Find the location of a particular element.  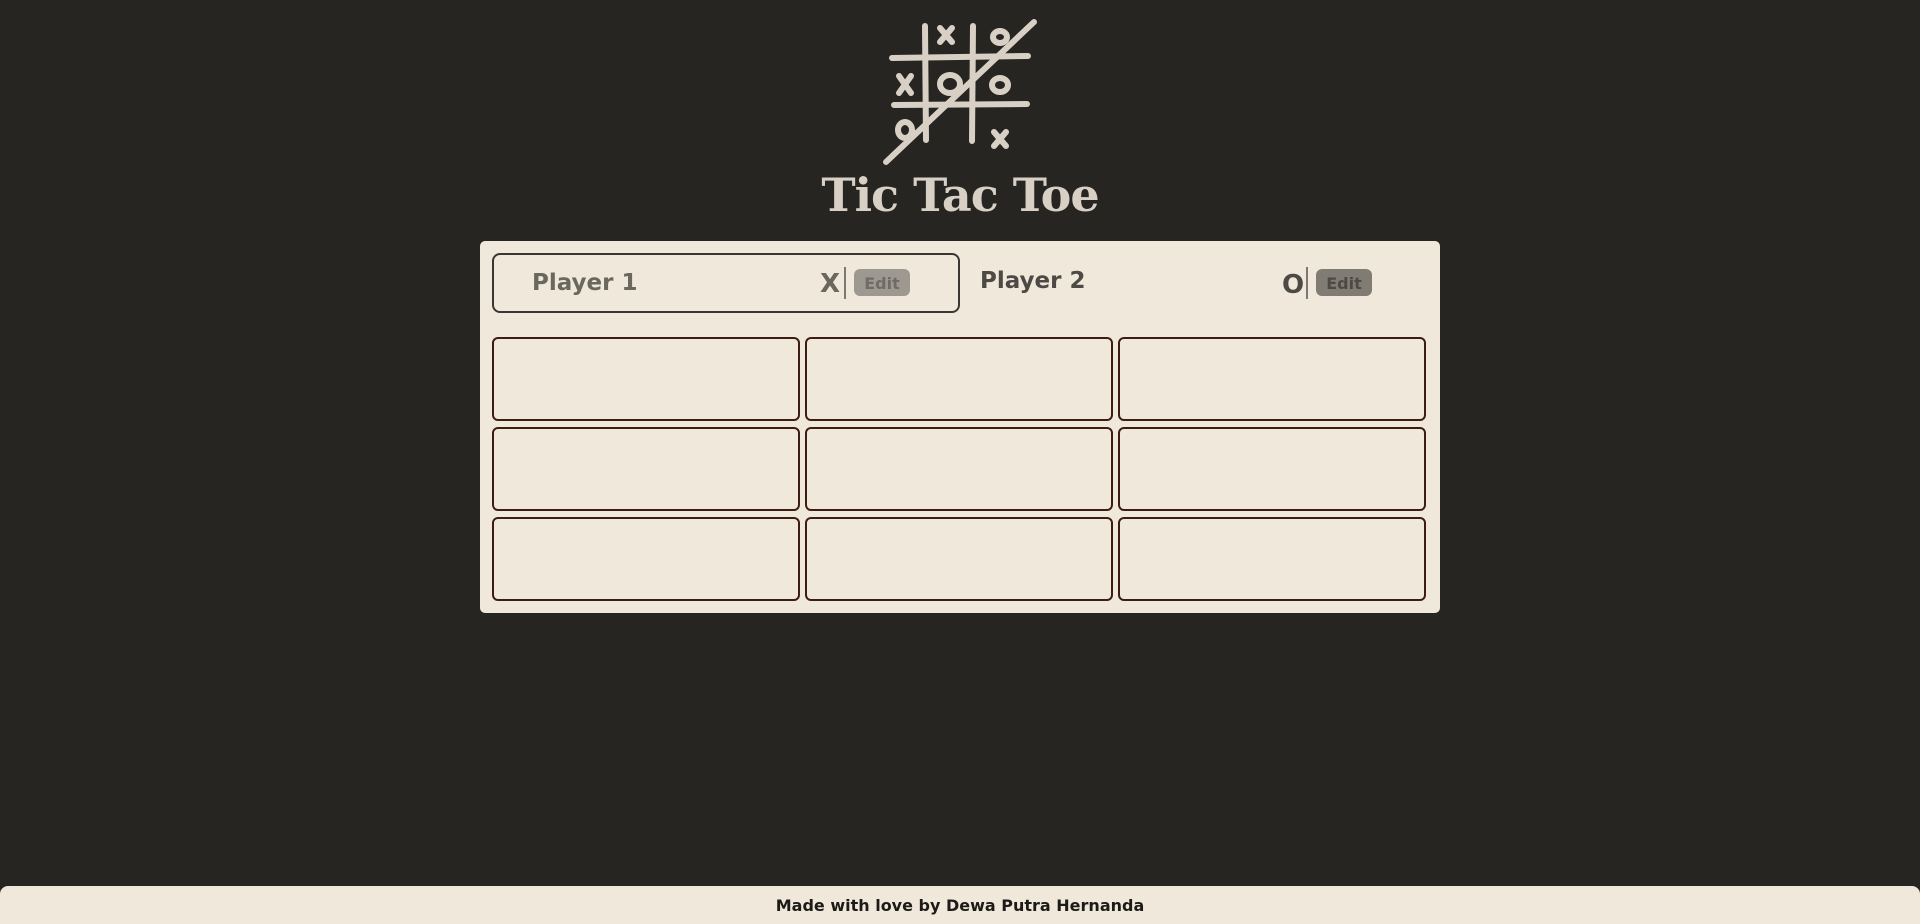

player-1-divider is located at coordinates (845, 283).